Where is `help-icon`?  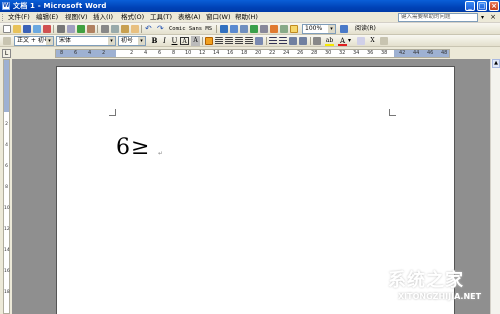
help-icon is located at coordinates (344, 29).